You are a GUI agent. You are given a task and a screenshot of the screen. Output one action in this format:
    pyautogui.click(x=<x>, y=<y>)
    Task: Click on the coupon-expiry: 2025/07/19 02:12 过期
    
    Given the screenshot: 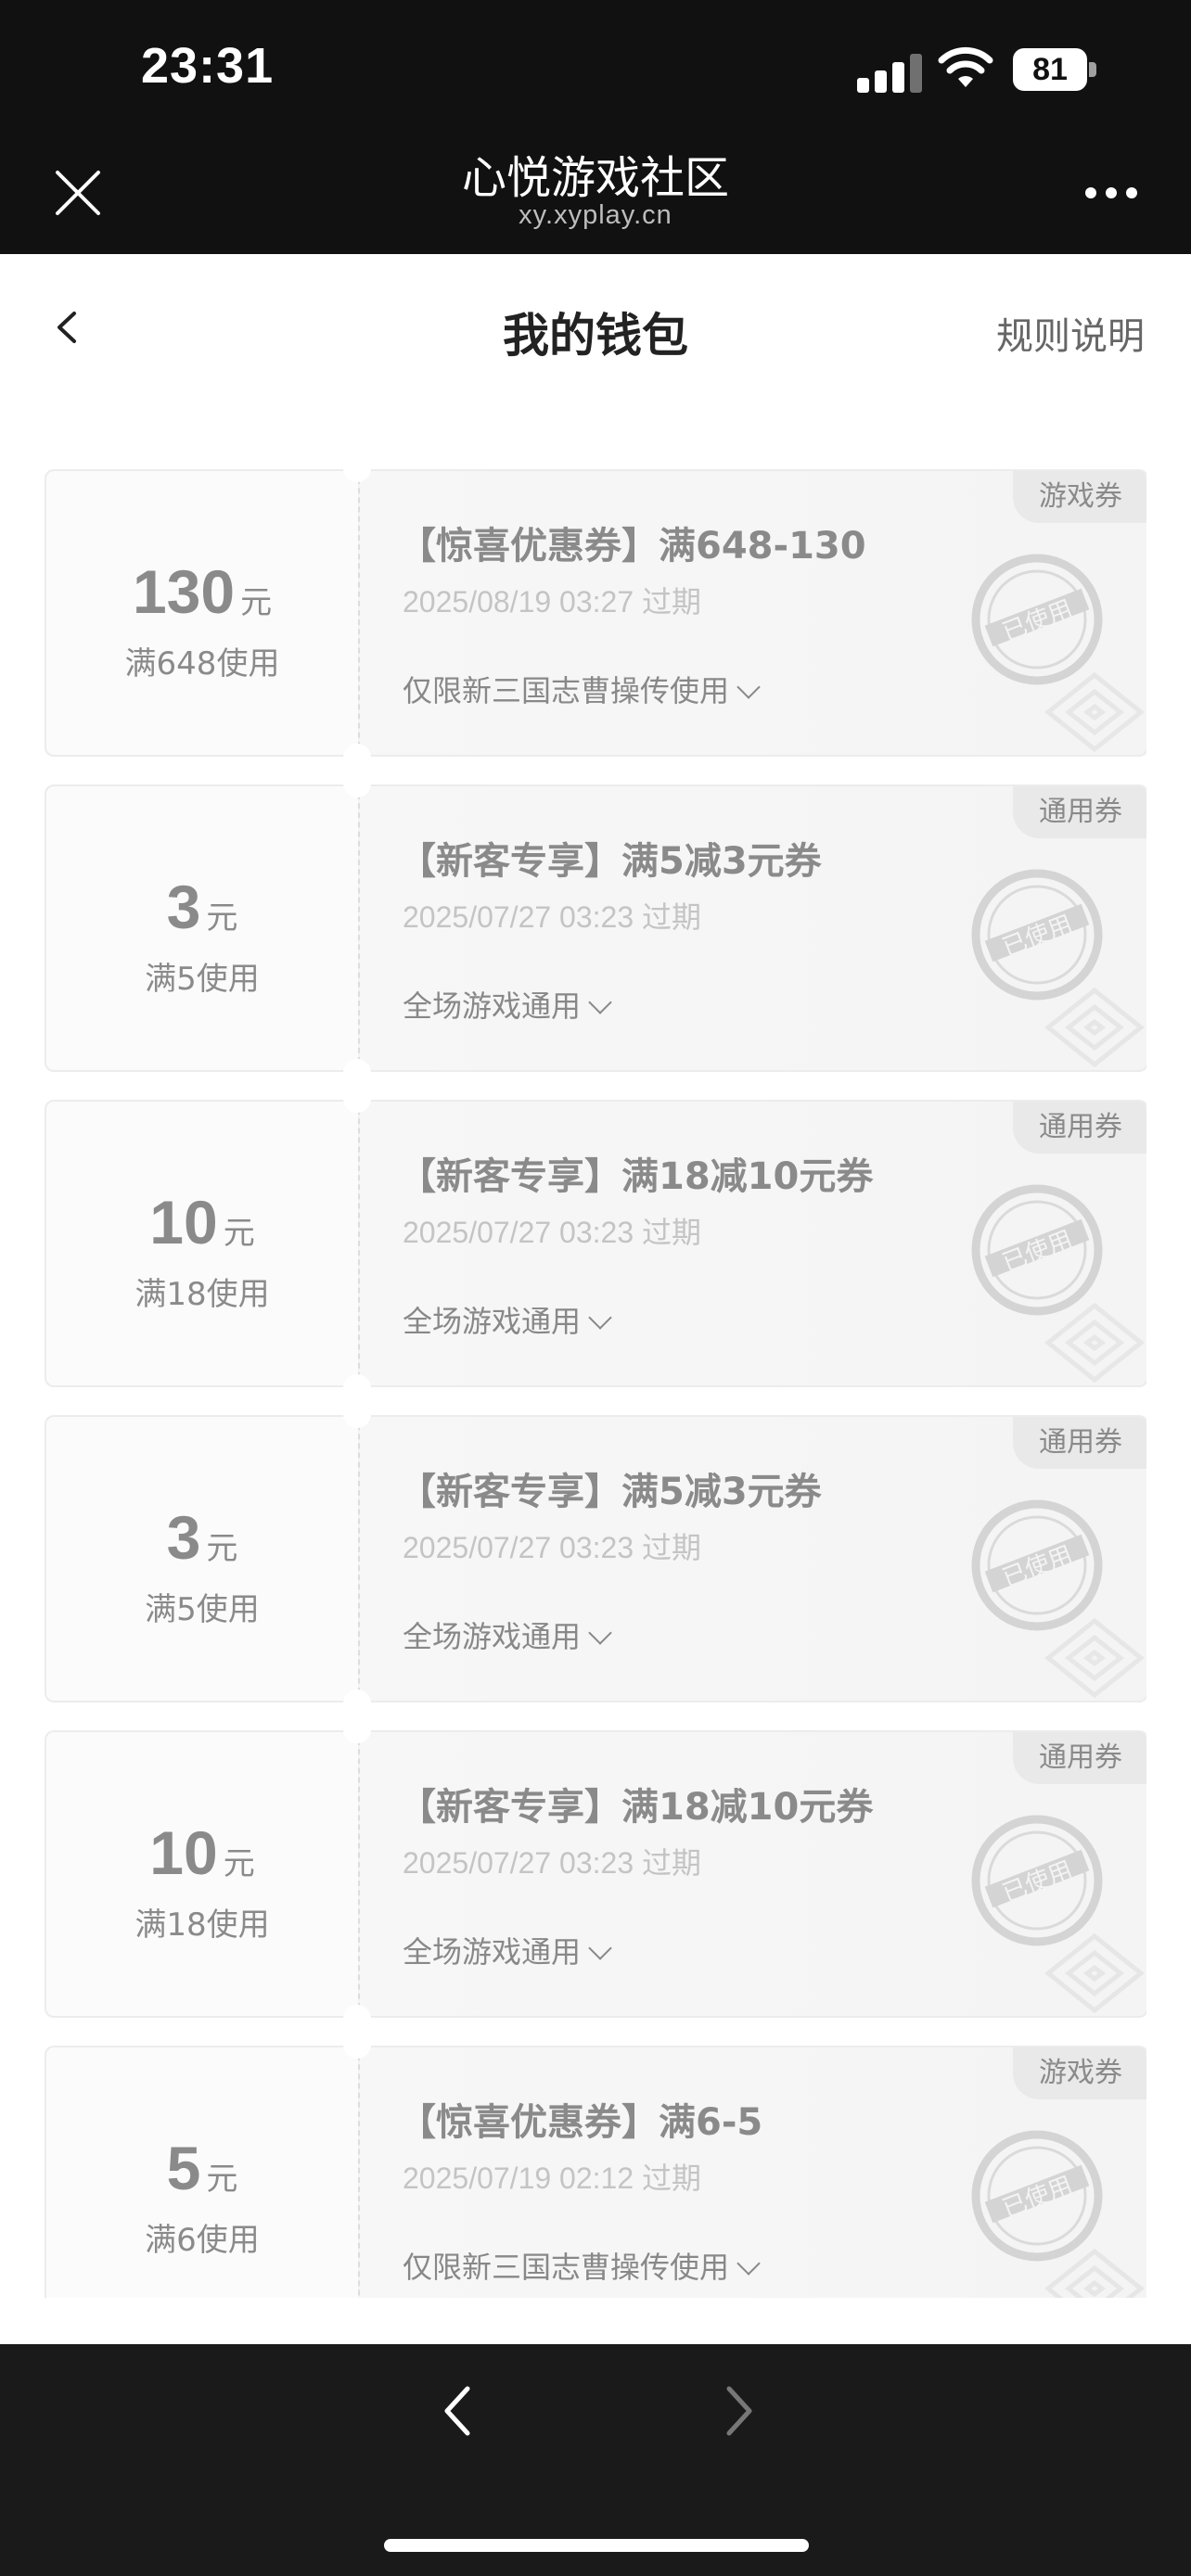 What is the action you would take?
    pyautogui.click(x=552, y=2178)
    